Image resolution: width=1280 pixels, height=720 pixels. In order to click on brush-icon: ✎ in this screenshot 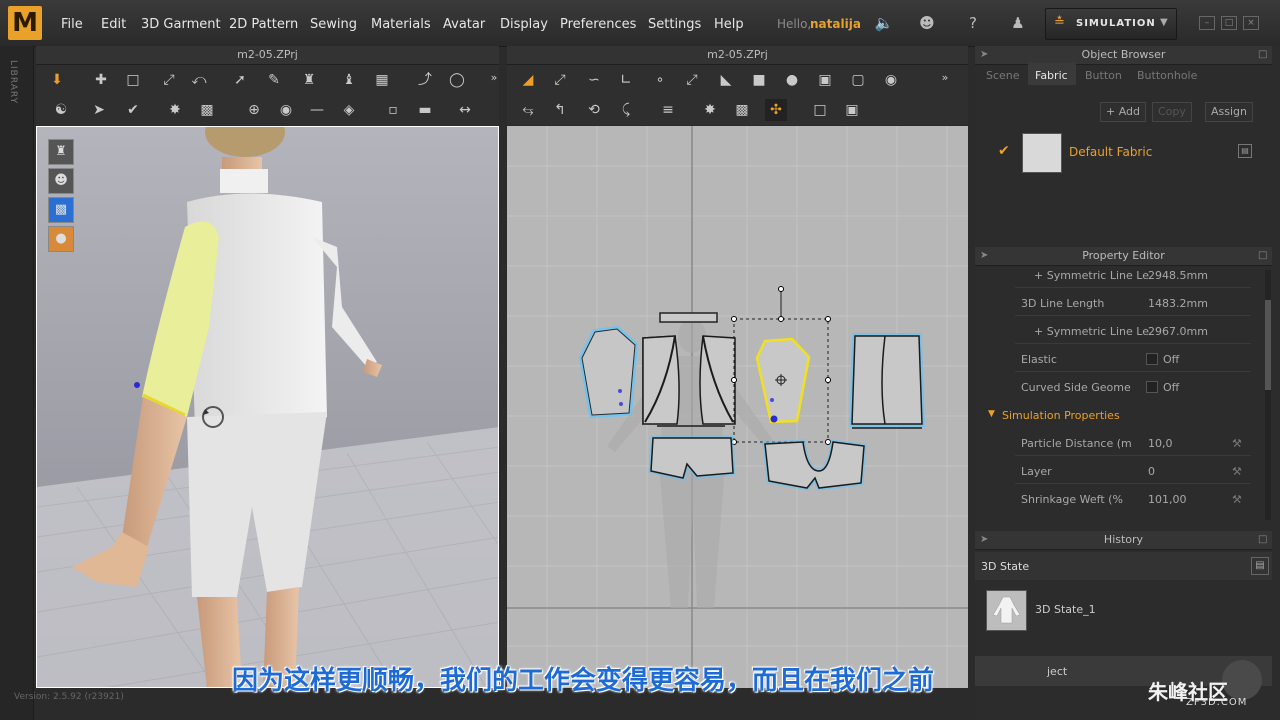, I will do `click(274, 80)`.